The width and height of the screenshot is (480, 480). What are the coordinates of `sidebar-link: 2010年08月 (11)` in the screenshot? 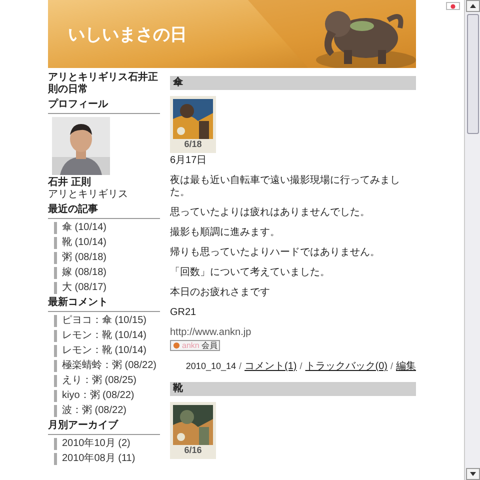 It's located at (107, 459).